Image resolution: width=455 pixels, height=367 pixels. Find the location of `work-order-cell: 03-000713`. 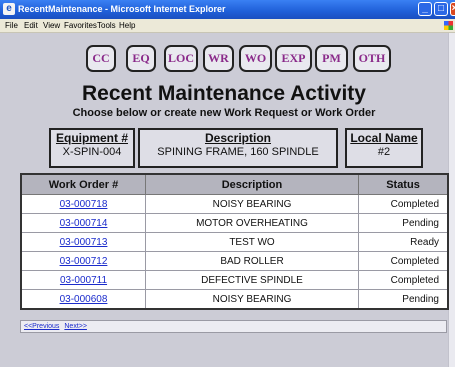

work-order-cell: 03-000713 is located at coordinates (83, 242).